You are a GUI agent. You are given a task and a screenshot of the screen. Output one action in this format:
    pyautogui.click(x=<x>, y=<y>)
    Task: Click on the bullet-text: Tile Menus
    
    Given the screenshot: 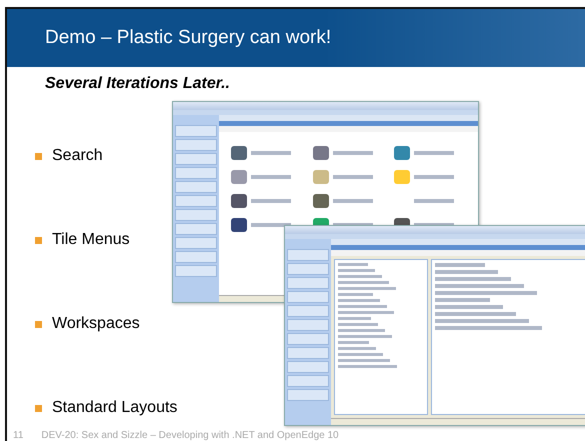 What is the action you would take?
    pyautogui.click(x=91, y=240)
    